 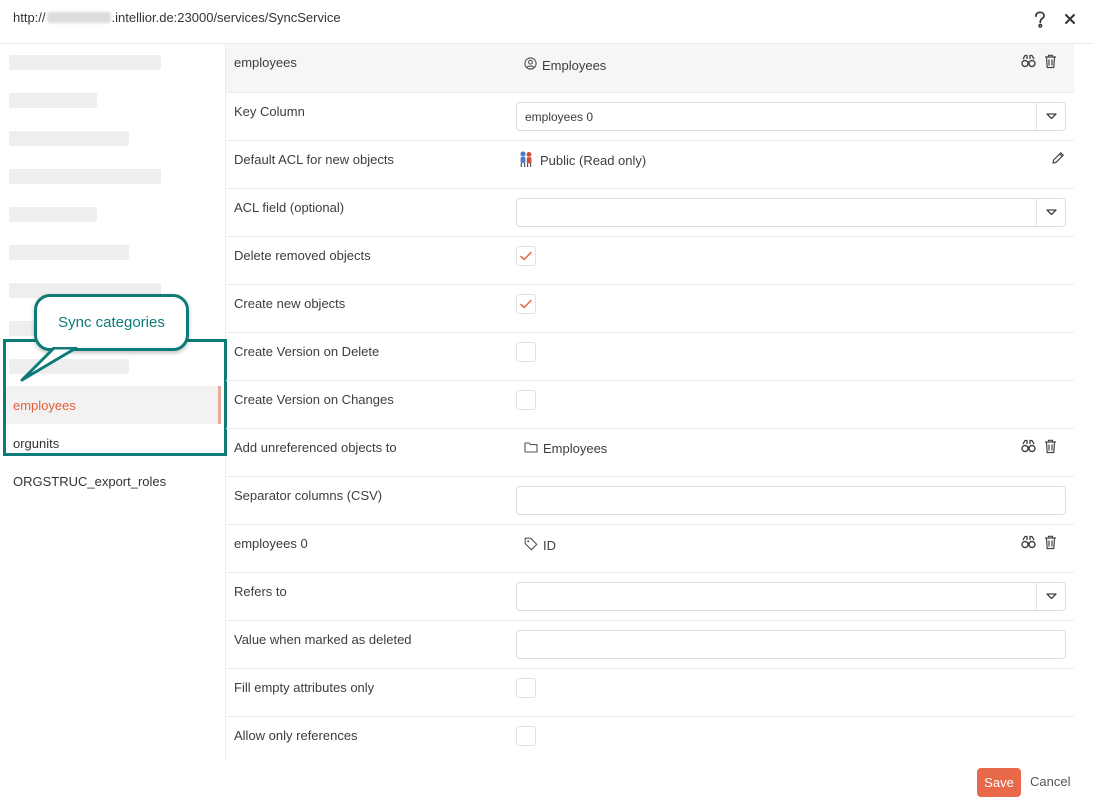 What do you see at coordinates (593, 160) in the screenshot?
I see `value-text: Public (Read only)` at bounding box center [593, 160].